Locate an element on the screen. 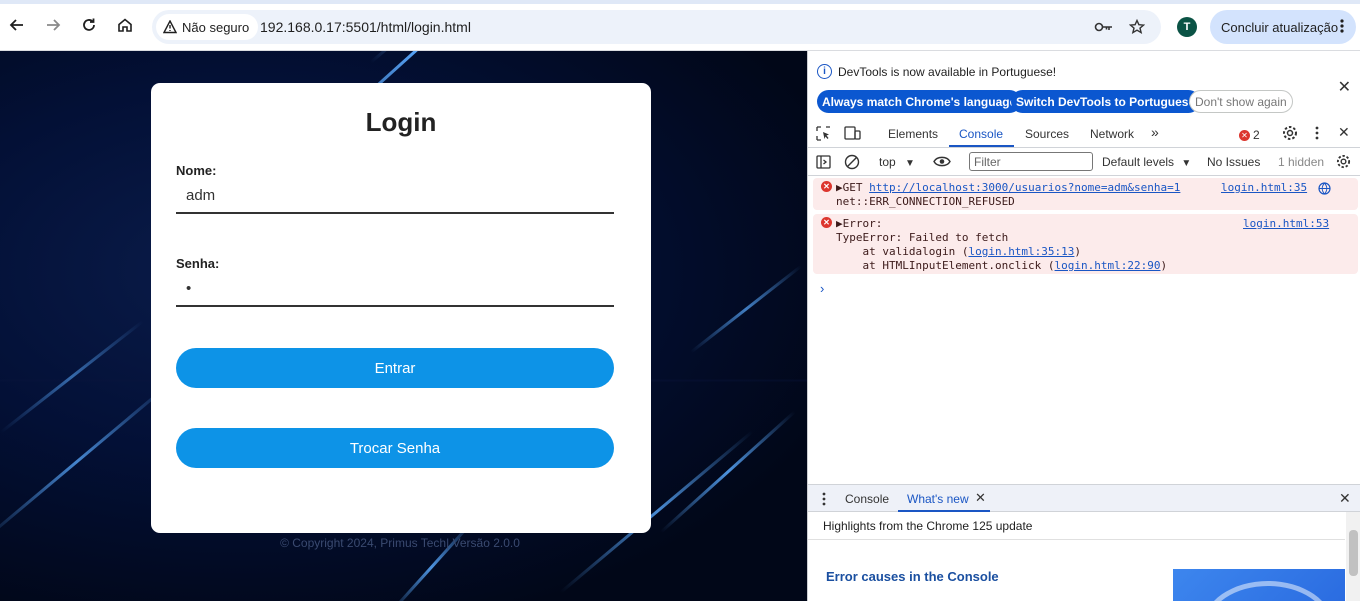 The height and width of the screenshot is (601, 1360). arrow-left-icon is located at coordinates (16, 25).